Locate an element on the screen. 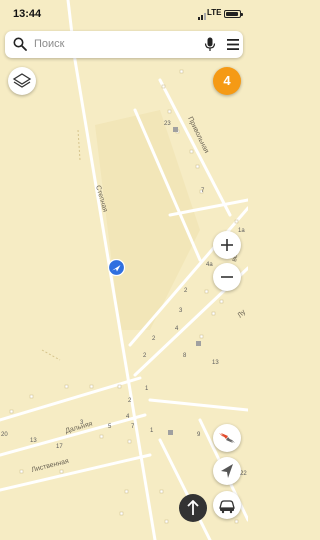 Image resolution: width=320 pixels, height=540 pixels. house-number: 22 is located at coordinates (243, 474).